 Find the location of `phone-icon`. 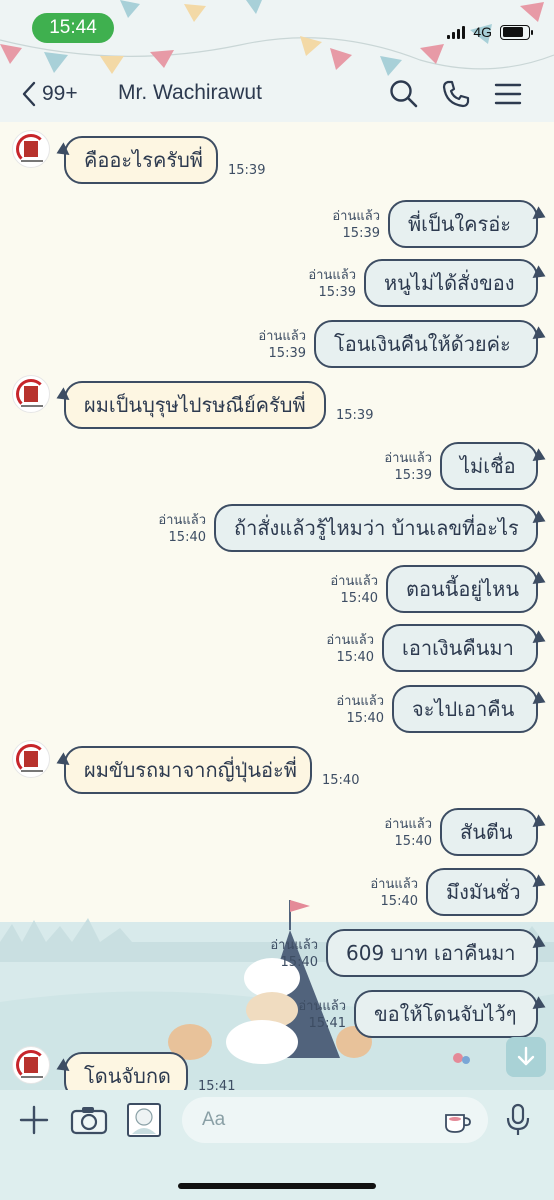

phone-icon is located at coordinates (456, 94).